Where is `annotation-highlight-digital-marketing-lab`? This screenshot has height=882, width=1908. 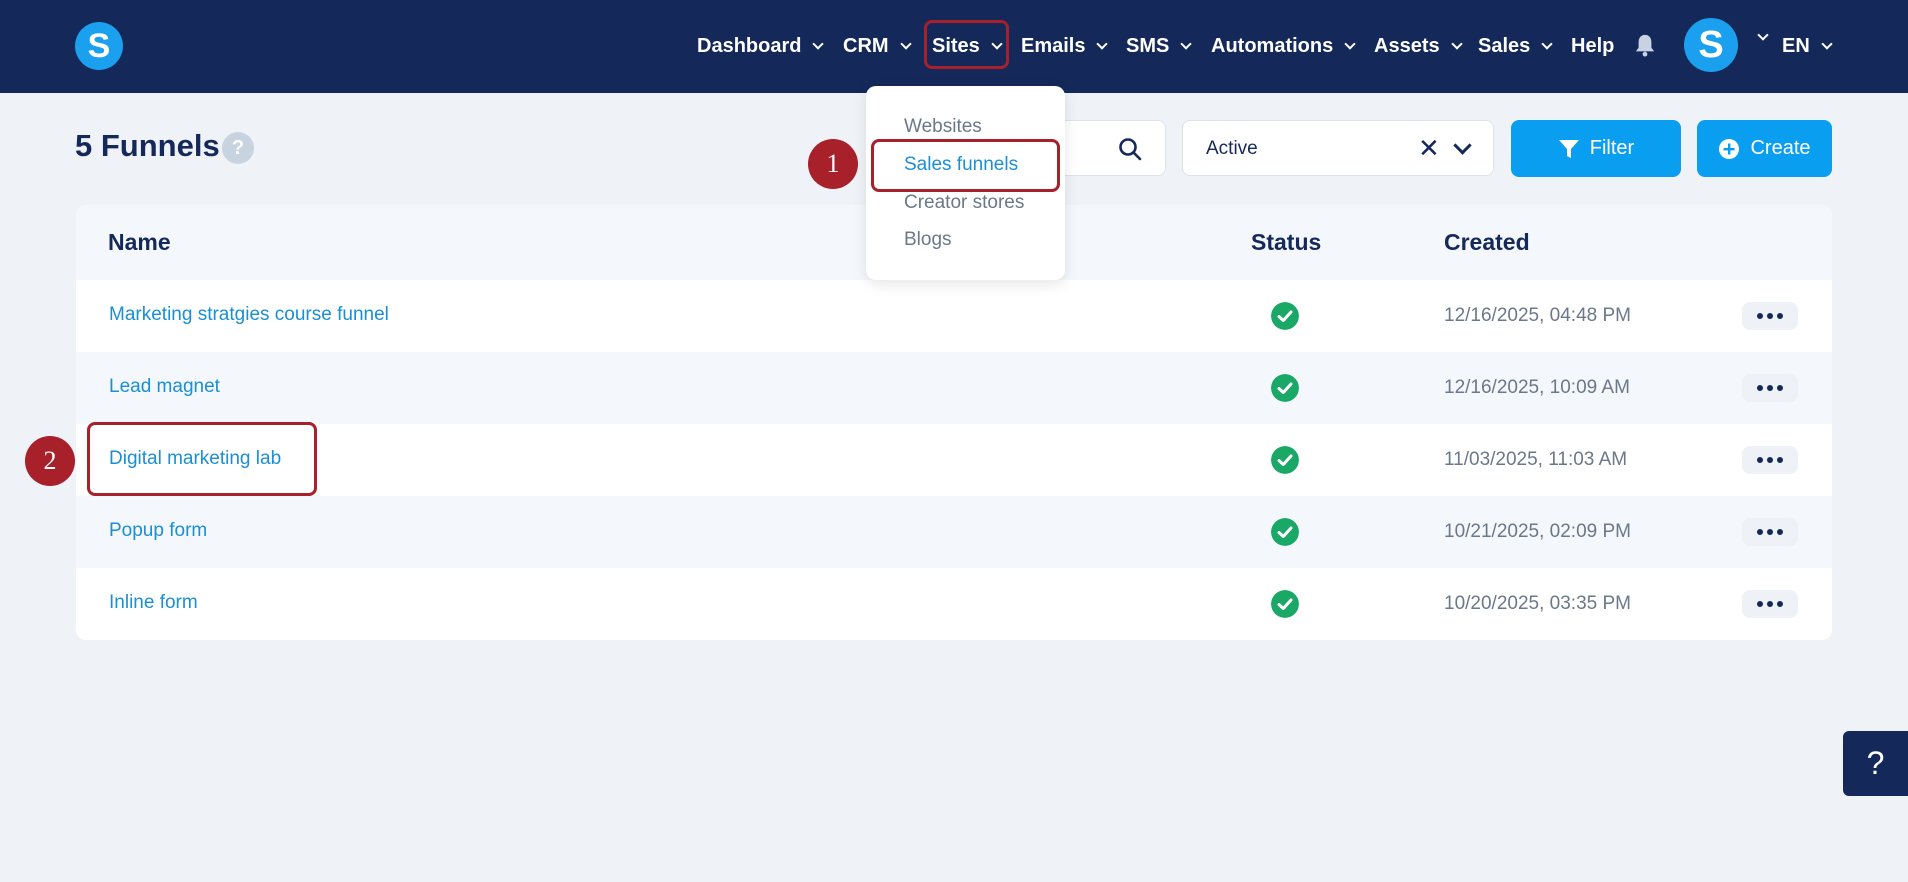 annotation-highlight-digital-marketing-lab is located at coordinates (202, 459).